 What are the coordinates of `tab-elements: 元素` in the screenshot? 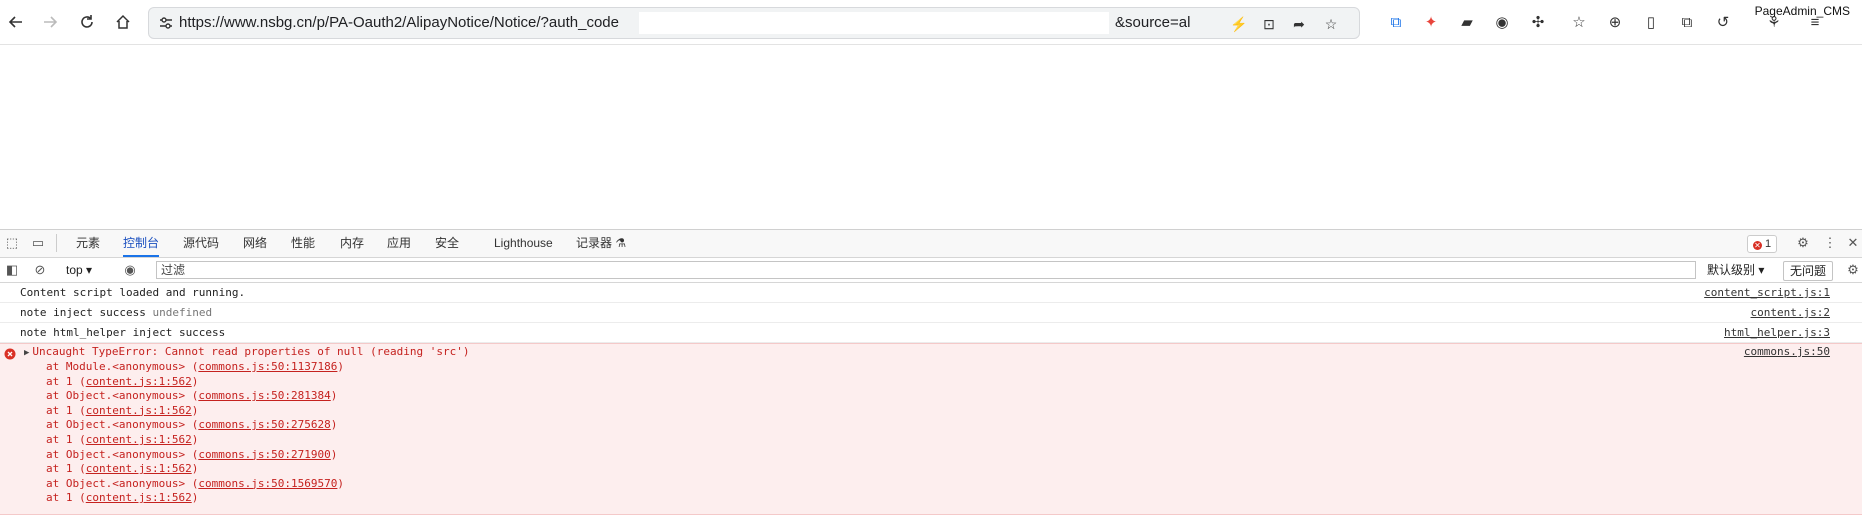 It's located at (88, 243).